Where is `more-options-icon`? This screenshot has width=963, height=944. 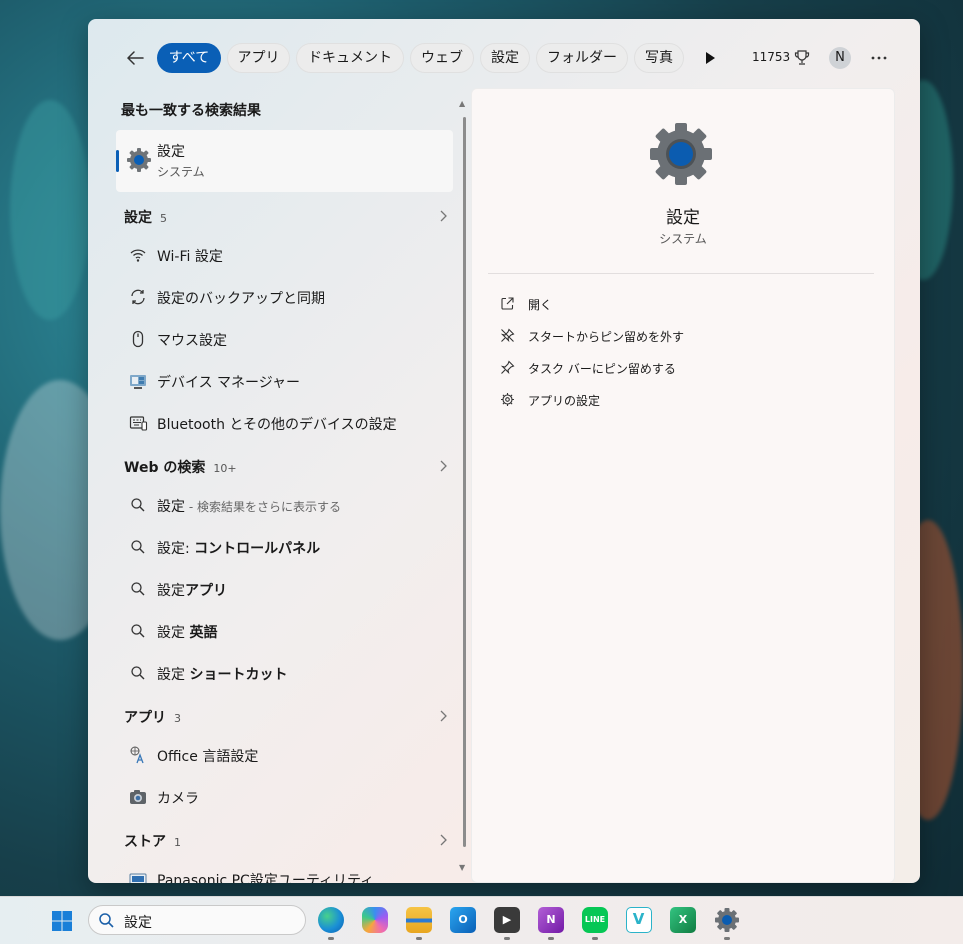 more-options-icon is located at coordinates (879, 58).